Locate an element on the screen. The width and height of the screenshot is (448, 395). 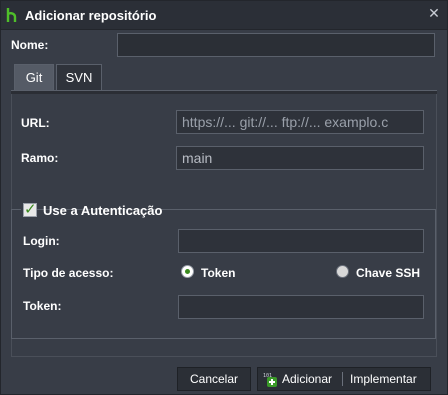
name-label: Nome: is located at coordinates (30, 45).